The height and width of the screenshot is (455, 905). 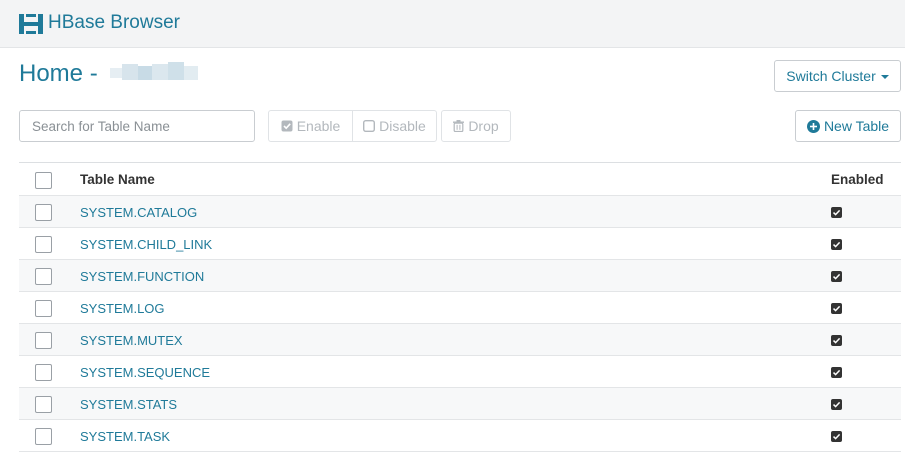 I want to click on table-name-link: SYSTEM.TASK, so click(x=125, y=436).